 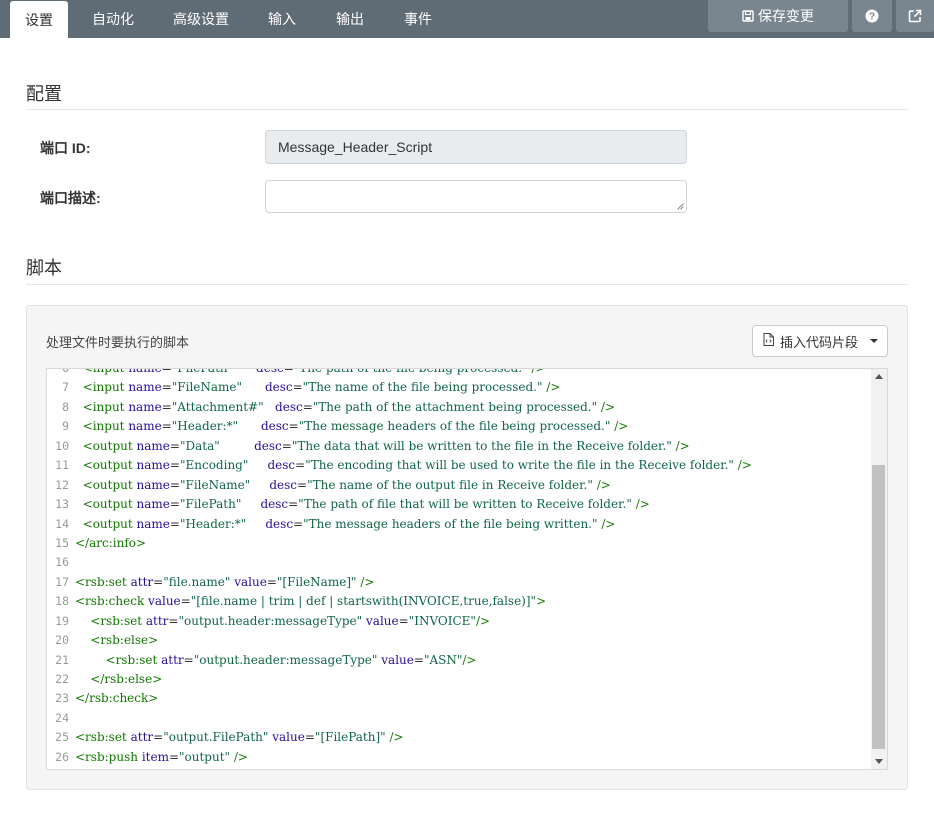 What do you see at coordinates (62, 659) in the screenshot?
I see `line-number: 21` at bounding box center [62, 659].